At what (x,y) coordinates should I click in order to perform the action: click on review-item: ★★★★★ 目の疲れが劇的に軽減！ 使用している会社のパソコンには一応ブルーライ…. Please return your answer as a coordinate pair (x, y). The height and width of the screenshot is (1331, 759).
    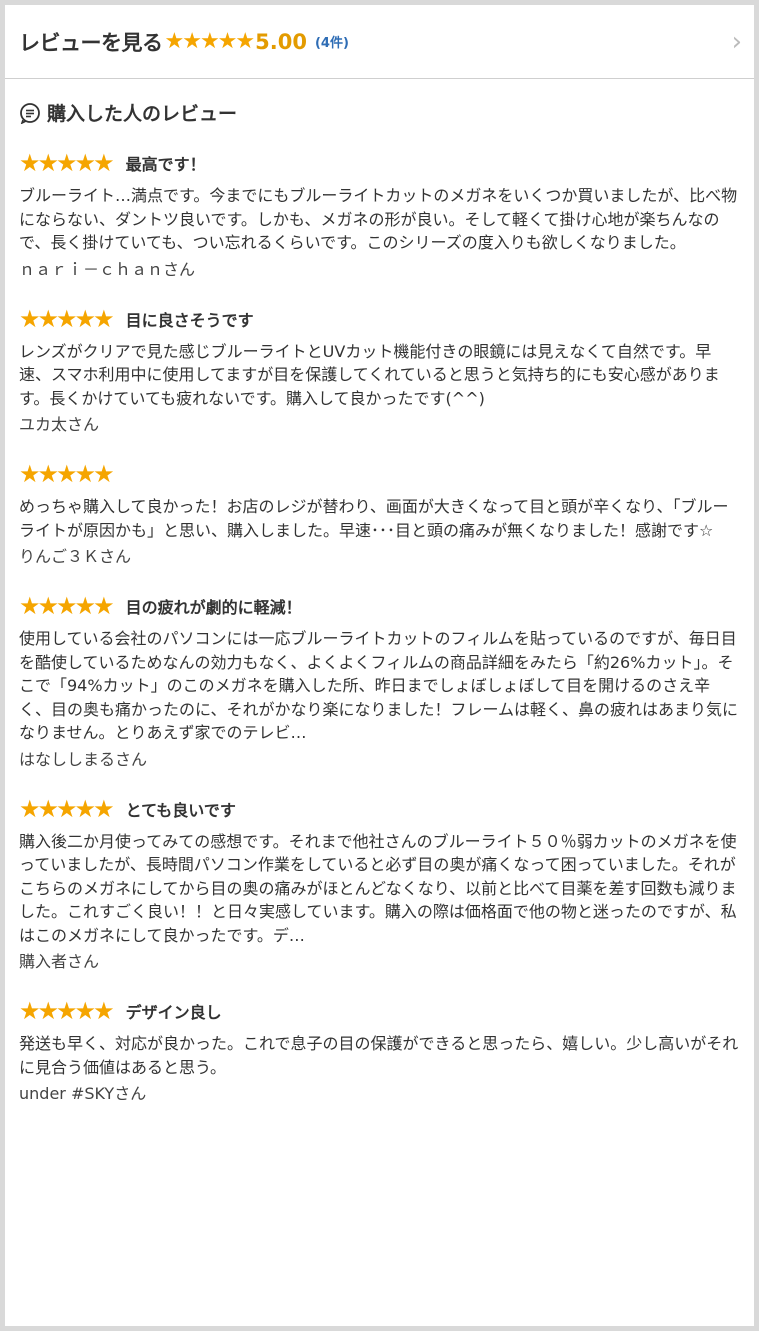
    Looking at the image, I should click on (379, 681).